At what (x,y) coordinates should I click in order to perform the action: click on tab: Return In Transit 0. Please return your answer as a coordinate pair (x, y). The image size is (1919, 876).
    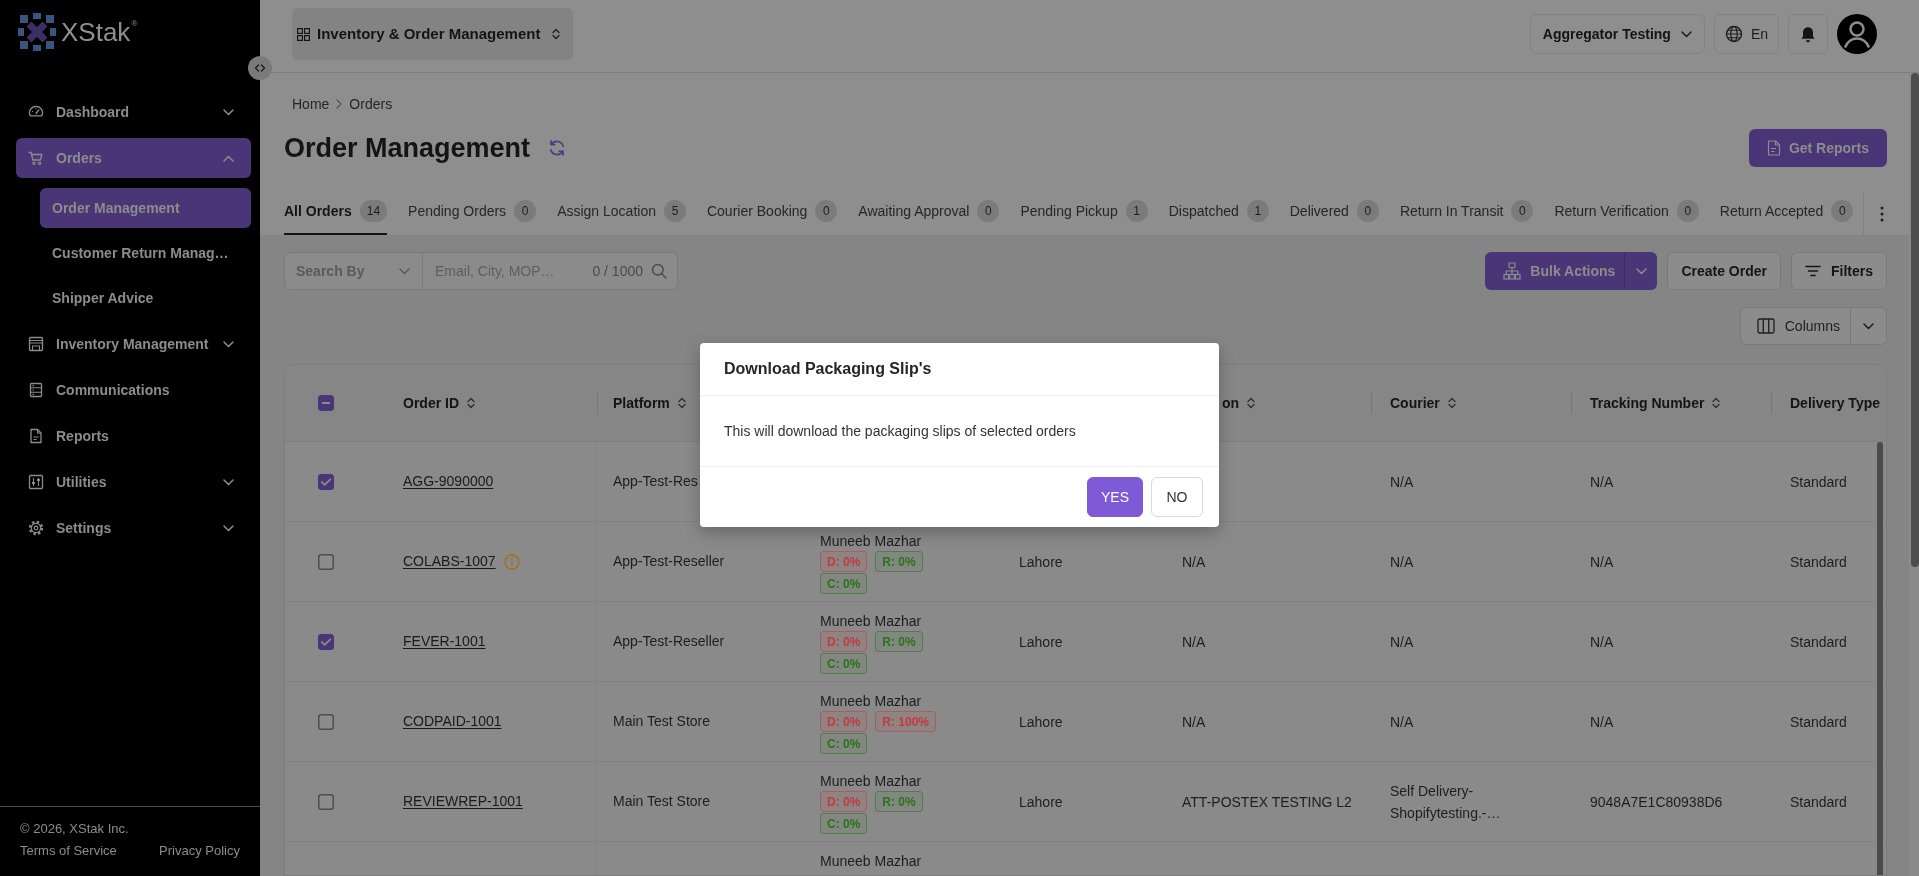
    Looking at the image, I should click on (1466, 213).